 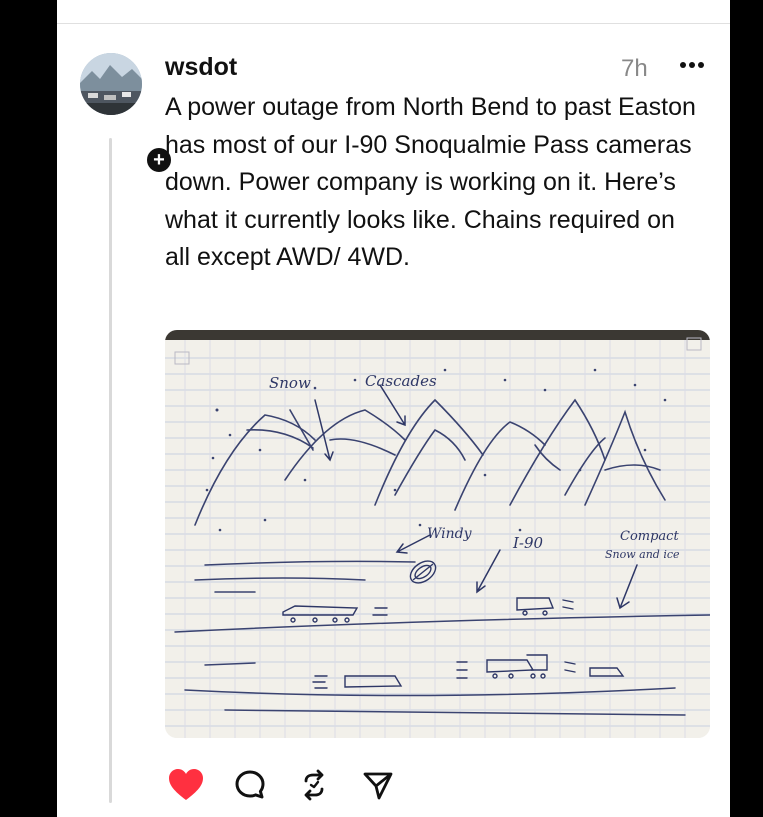 I want to click on username: wsdot, so click(x=201, y=67).